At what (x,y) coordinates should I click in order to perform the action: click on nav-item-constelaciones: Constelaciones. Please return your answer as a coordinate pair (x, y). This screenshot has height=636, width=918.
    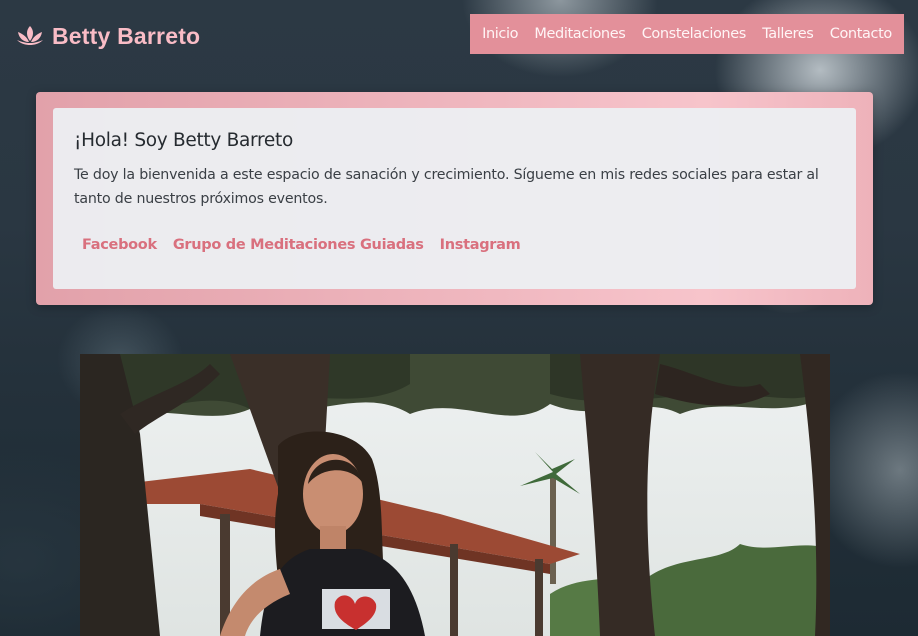
    Looking at the image, I should click on (694, 34).